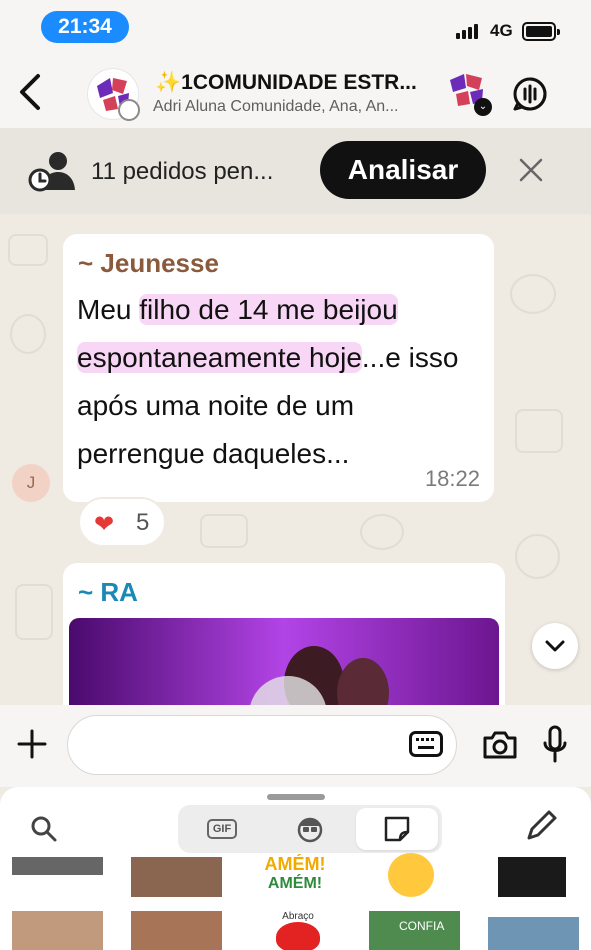  Describe the element at coordinates (296, 797) in the screenshot. I see `panel-grabber` at that location.